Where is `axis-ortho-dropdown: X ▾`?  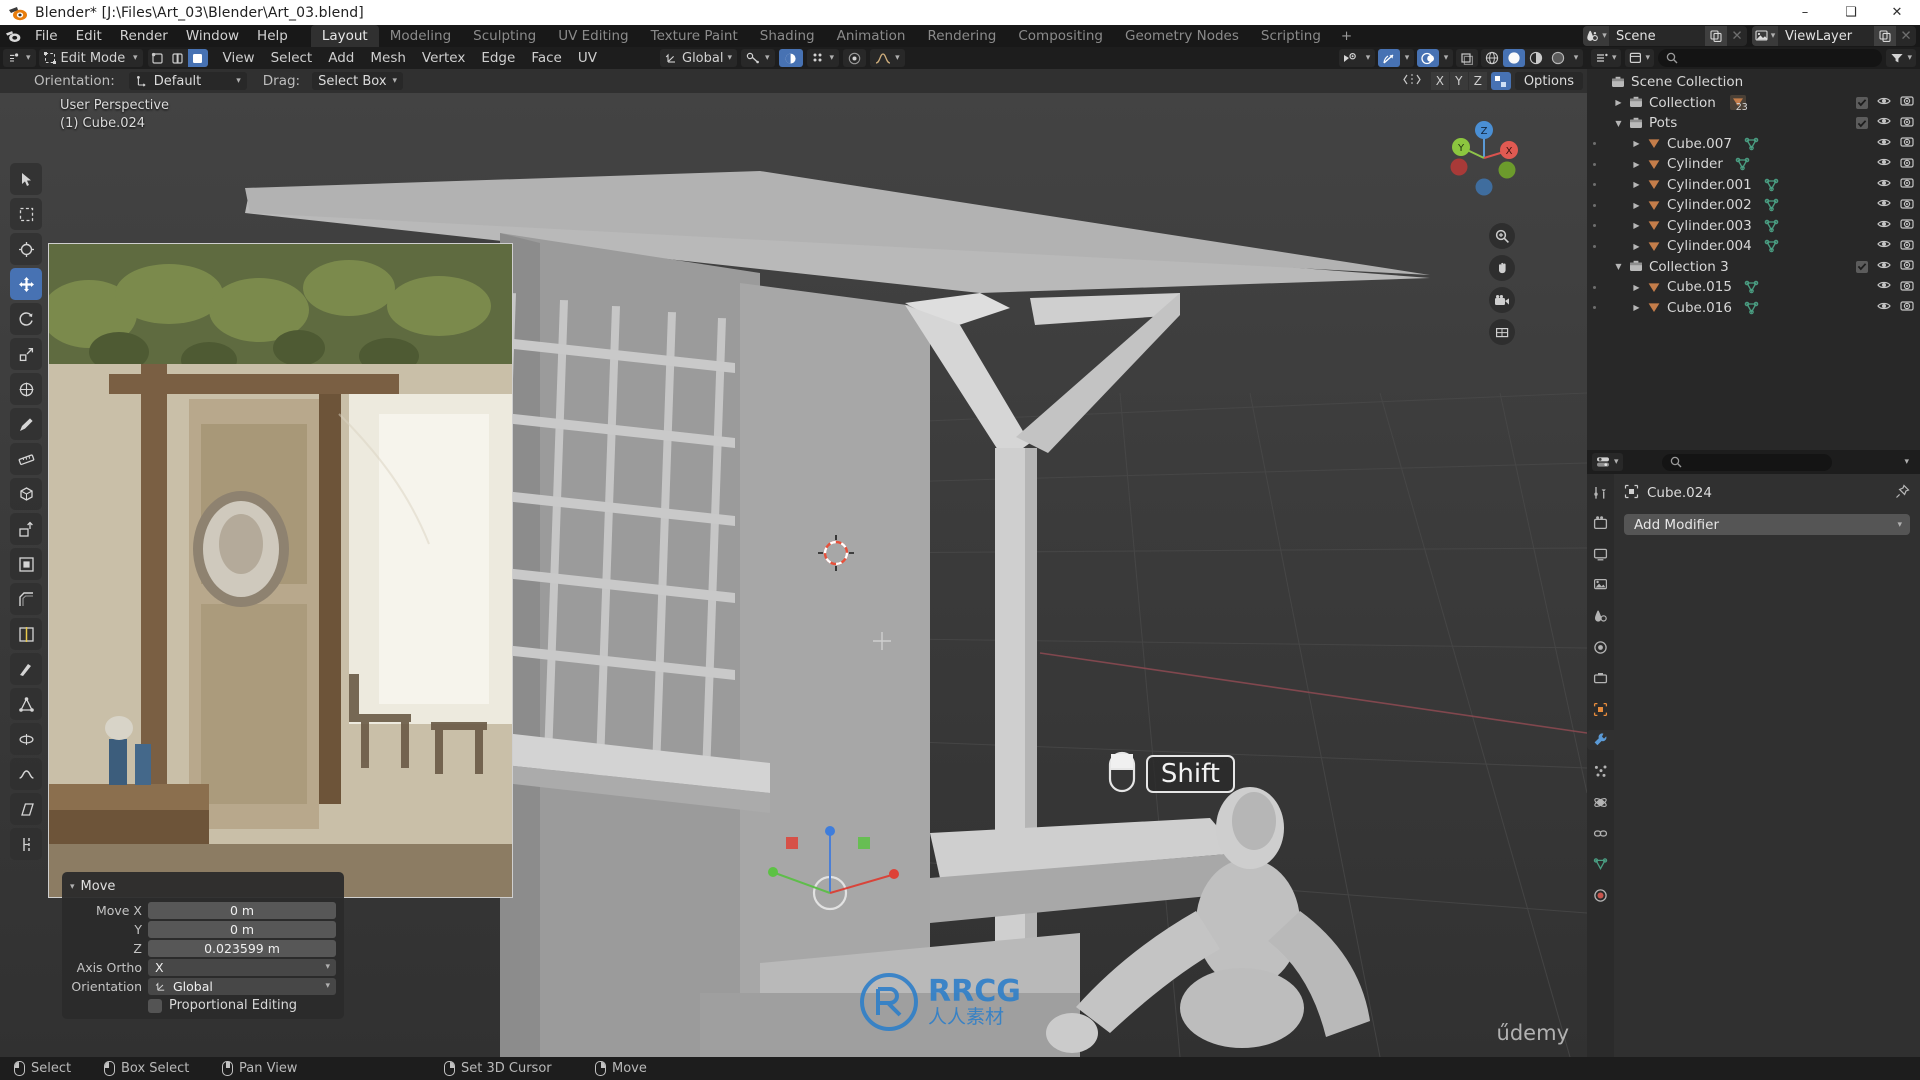
axis-ortho-dropdown: X ▾ is located at coordinates (242, 967).